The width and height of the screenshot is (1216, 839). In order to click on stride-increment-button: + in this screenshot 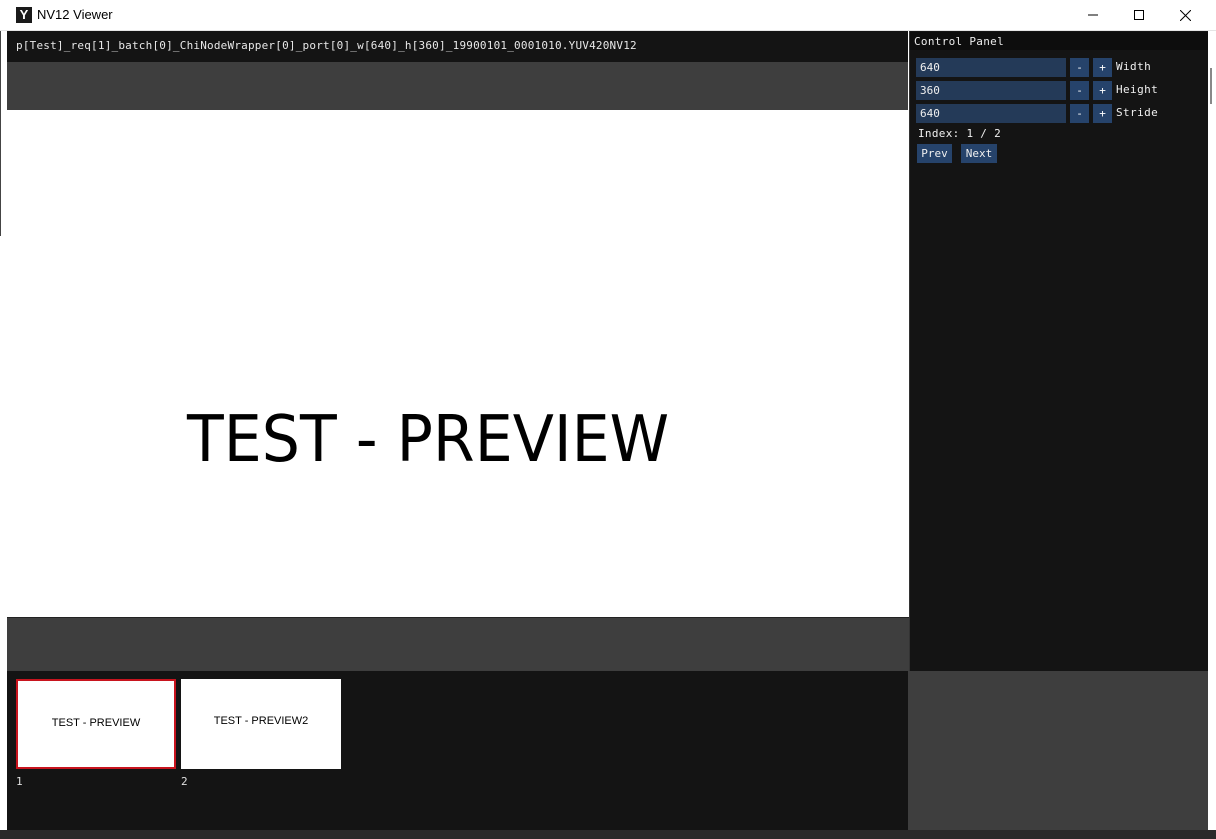, I will do `click(1102, 113)`.